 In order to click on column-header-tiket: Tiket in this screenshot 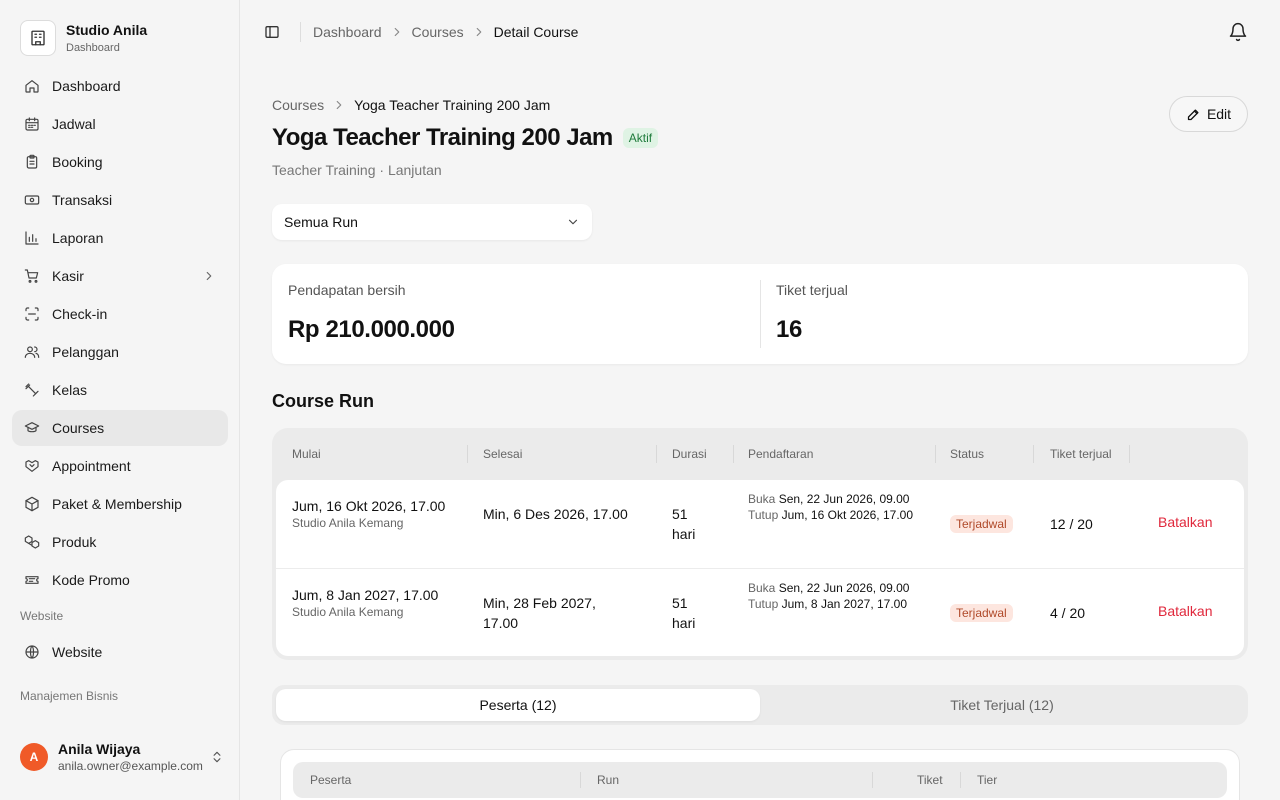, I will do `click(930, 780)`.